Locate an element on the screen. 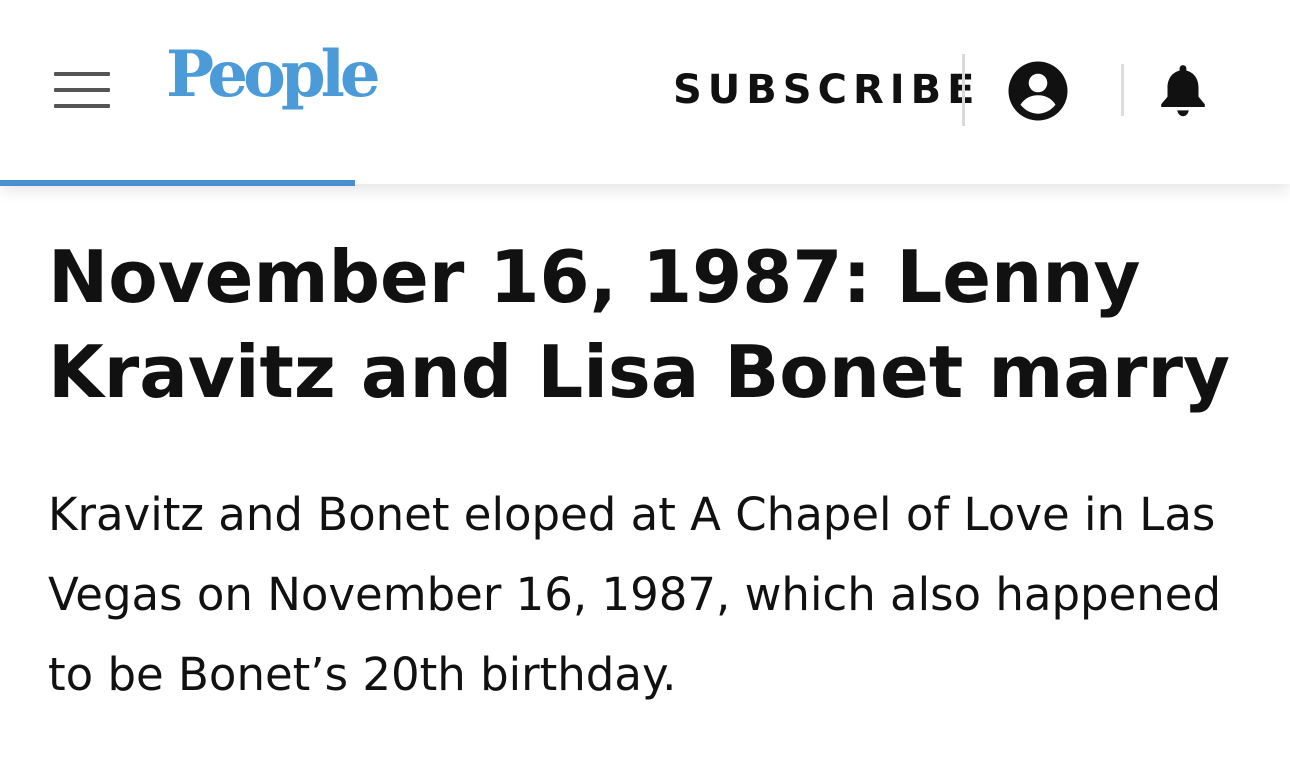 This screenshot has height=780, width=1290. reading-progress-bar is located at coordinates (645, 183).